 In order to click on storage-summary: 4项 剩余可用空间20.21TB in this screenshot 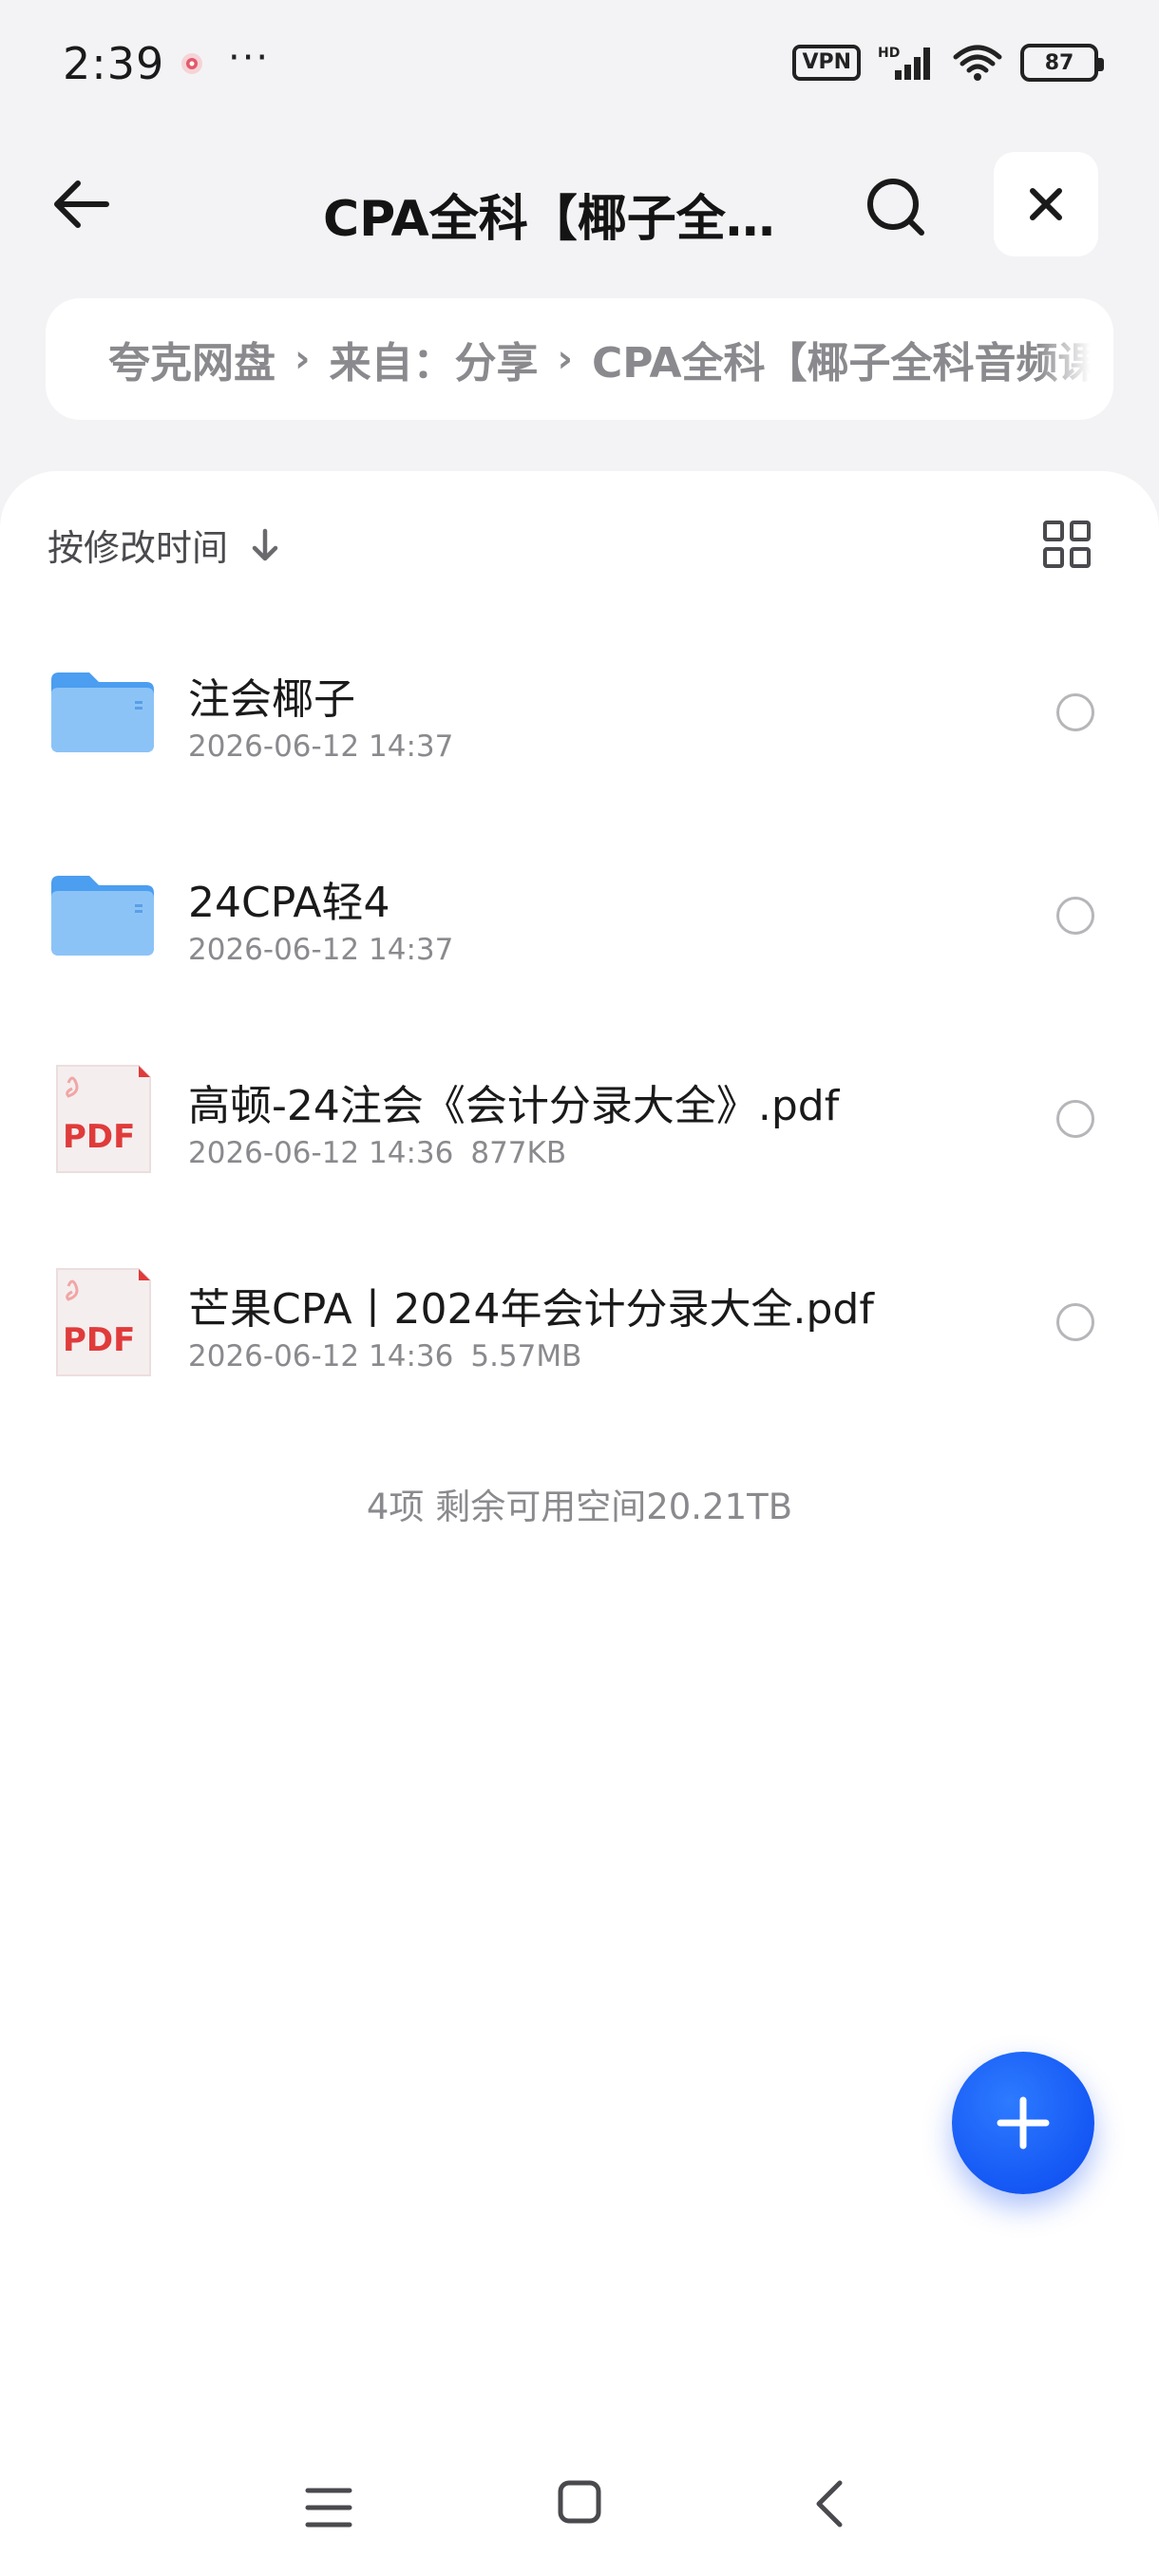, I will do `click(579, 1507)`.